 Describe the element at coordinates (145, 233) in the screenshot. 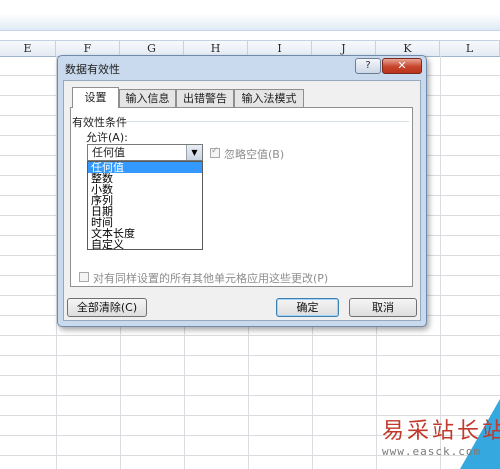

I see `dropdown-option: 文本长度` at that location.